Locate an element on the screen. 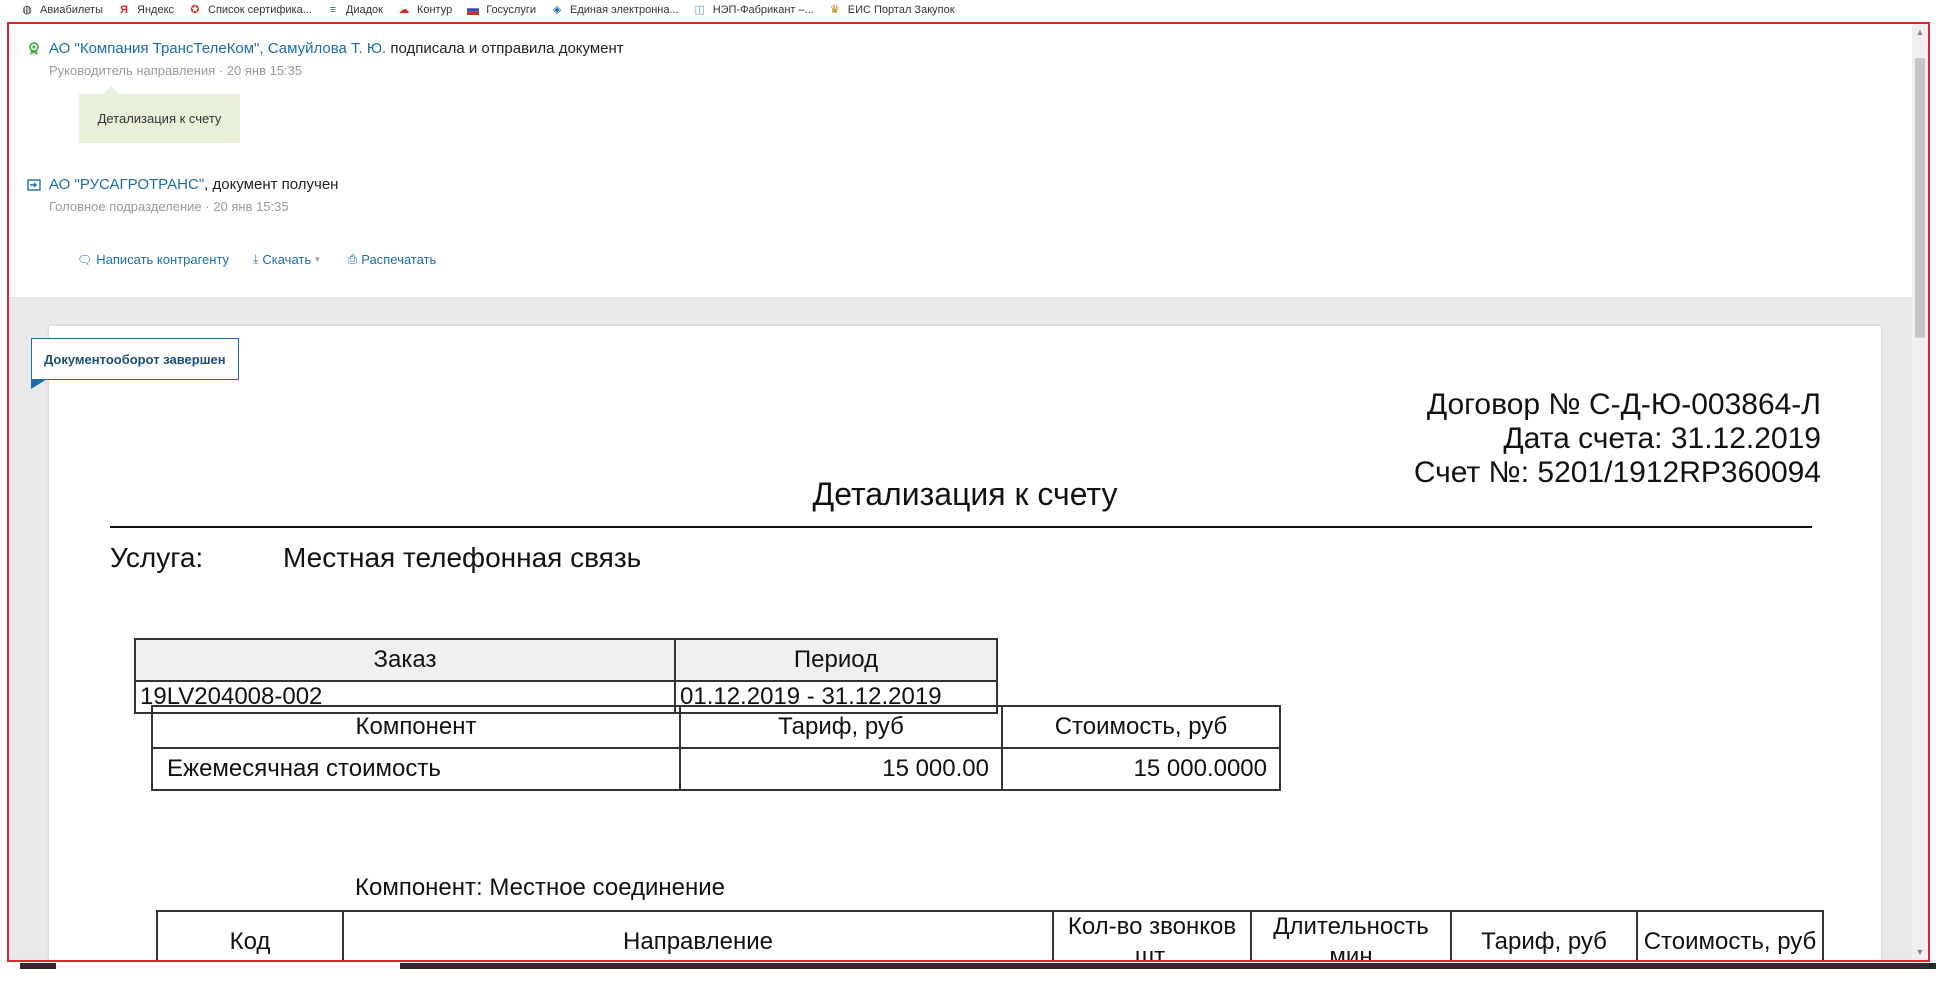 The height and width of the screenshot is (987, 1936). yandex-icon: Я is located at coordinates (124, 10).